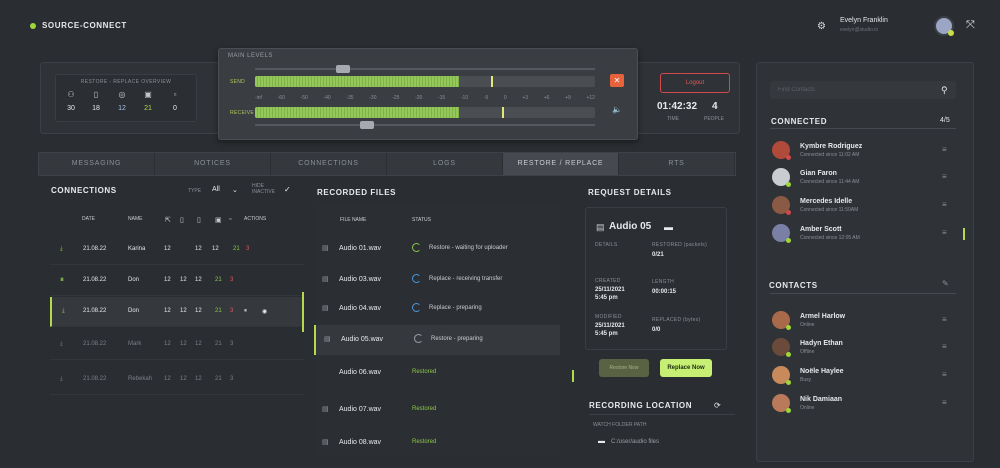 This screenshot has width=1000, height=468. What do you see at coordinates (606, 298) in the screenshot?
I see `created-time: 5:45 pm` at bounding box center [606, 298].